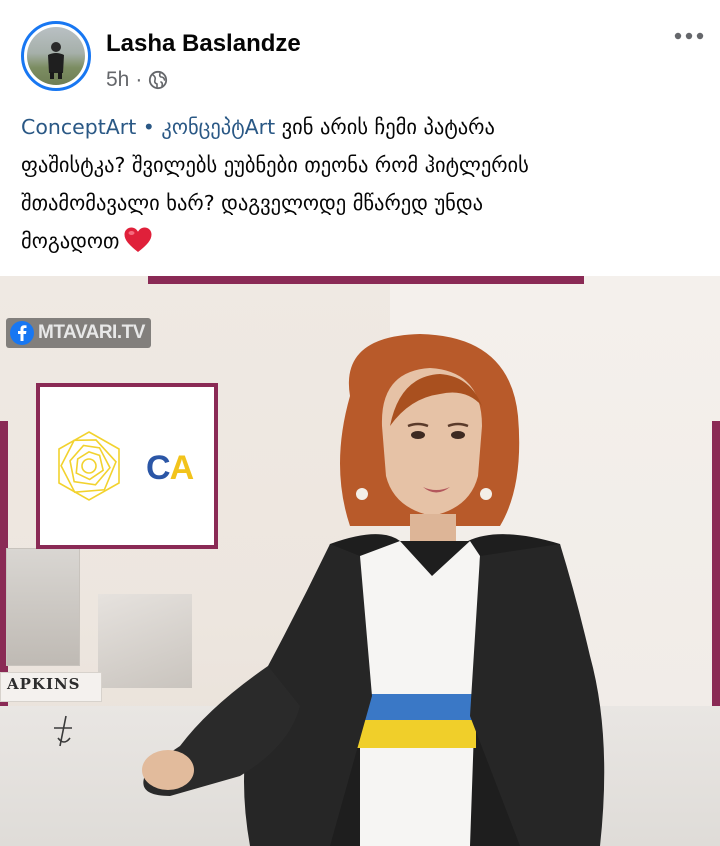  What do you see at coordinates (70, 241) in the screenshot?
I see `post-text-line-4-text: მოგადოთ` at bounding box center [70, 241].